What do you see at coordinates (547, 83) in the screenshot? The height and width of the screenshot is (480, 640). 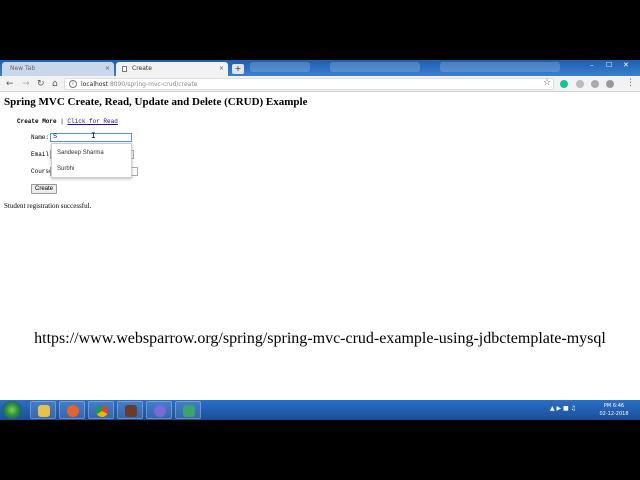 I see `star-icon: ☆` at bounding box center [547, 83].